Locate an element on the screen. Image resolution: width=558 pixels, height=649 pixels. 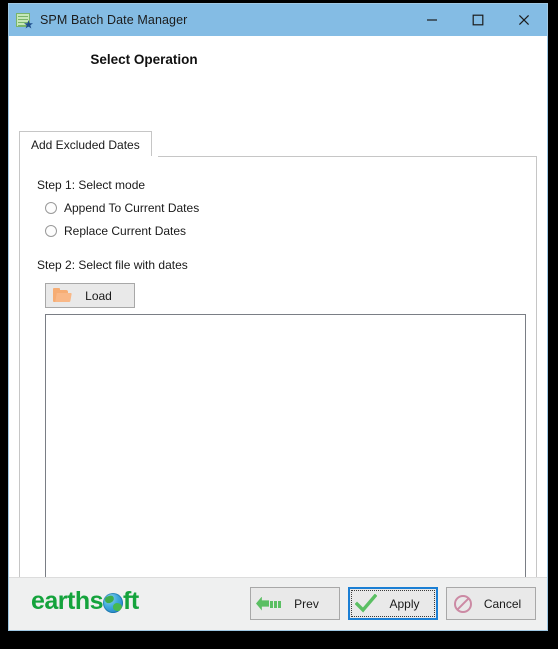
arrow-left-icon is located at coordinates (268, 604).